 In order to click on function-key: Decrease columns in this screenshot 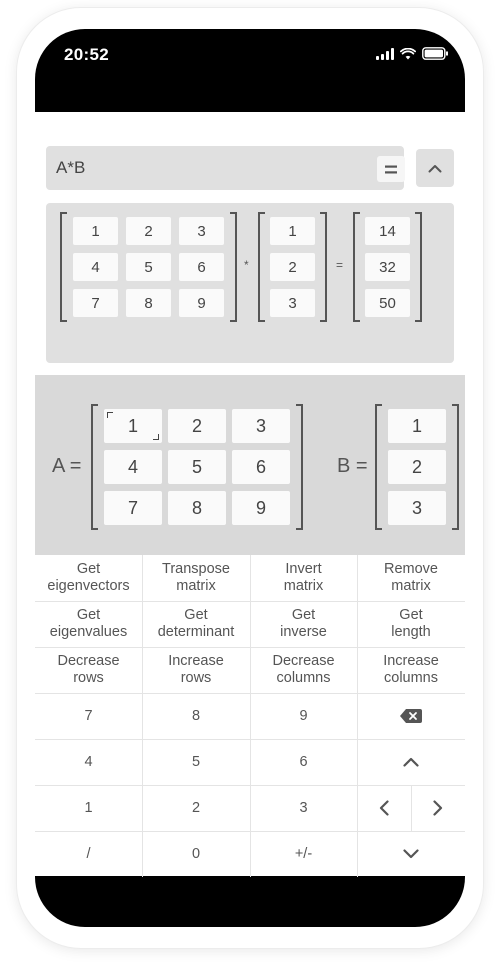, I will do `click(303, 670)`.